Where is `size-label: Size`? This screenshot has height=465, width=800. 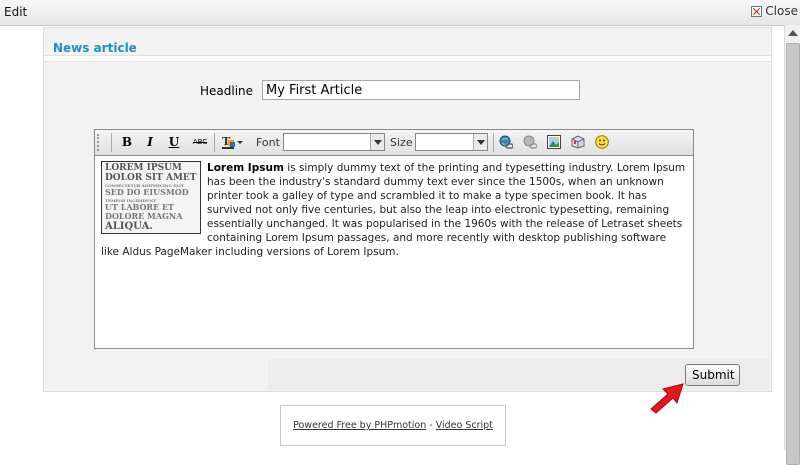 size-label: Size is located at coordinates (401, 142).